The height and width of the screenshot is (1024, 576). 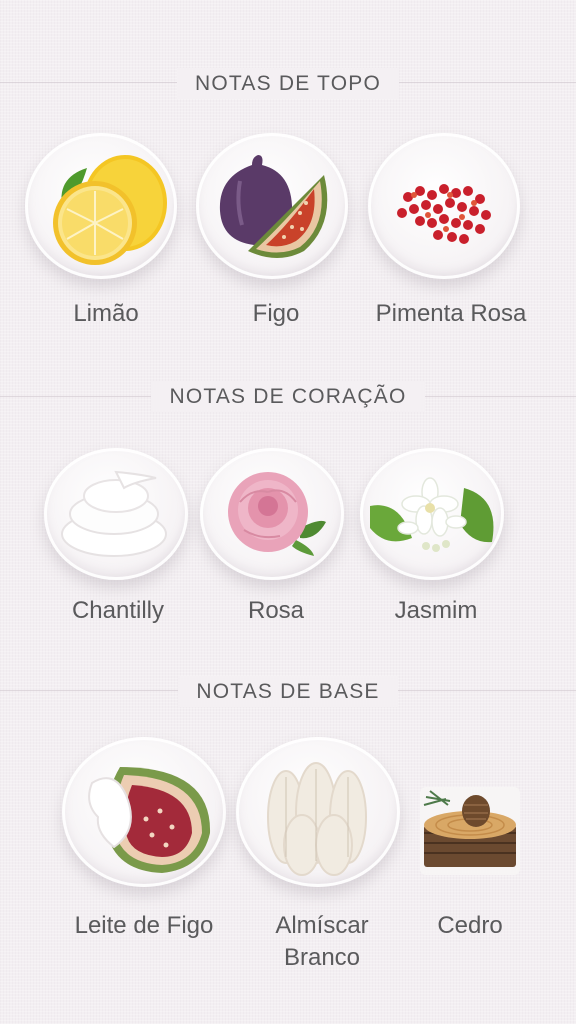 What do you see at coordinates (118, 610) in the screenshot?
I see `note-label: Chantilly` at bounding box center [118, 610].